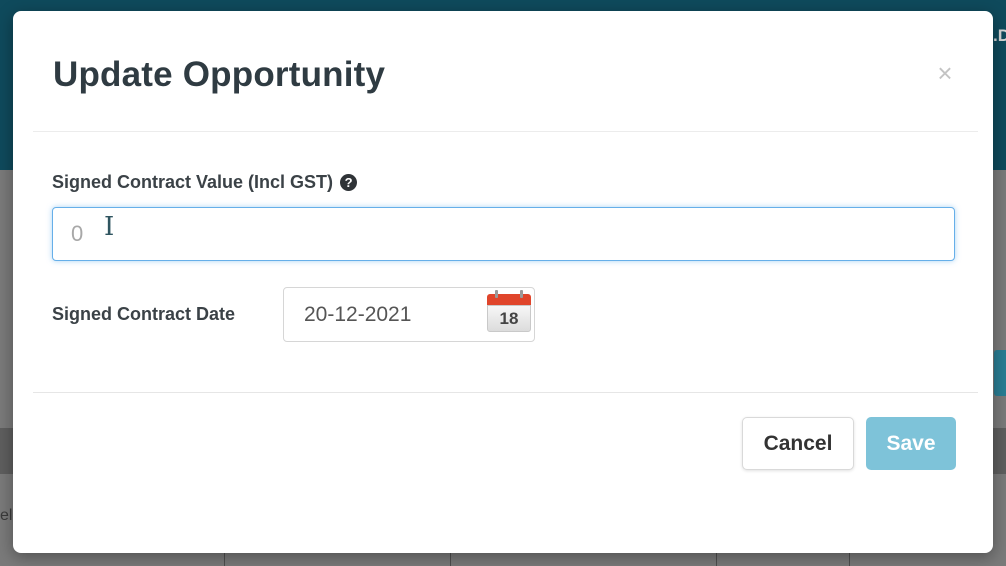 Image resolution: width=1006 pixels, height=566 pixels. I want to click on footer-divider, so click(505, 392).